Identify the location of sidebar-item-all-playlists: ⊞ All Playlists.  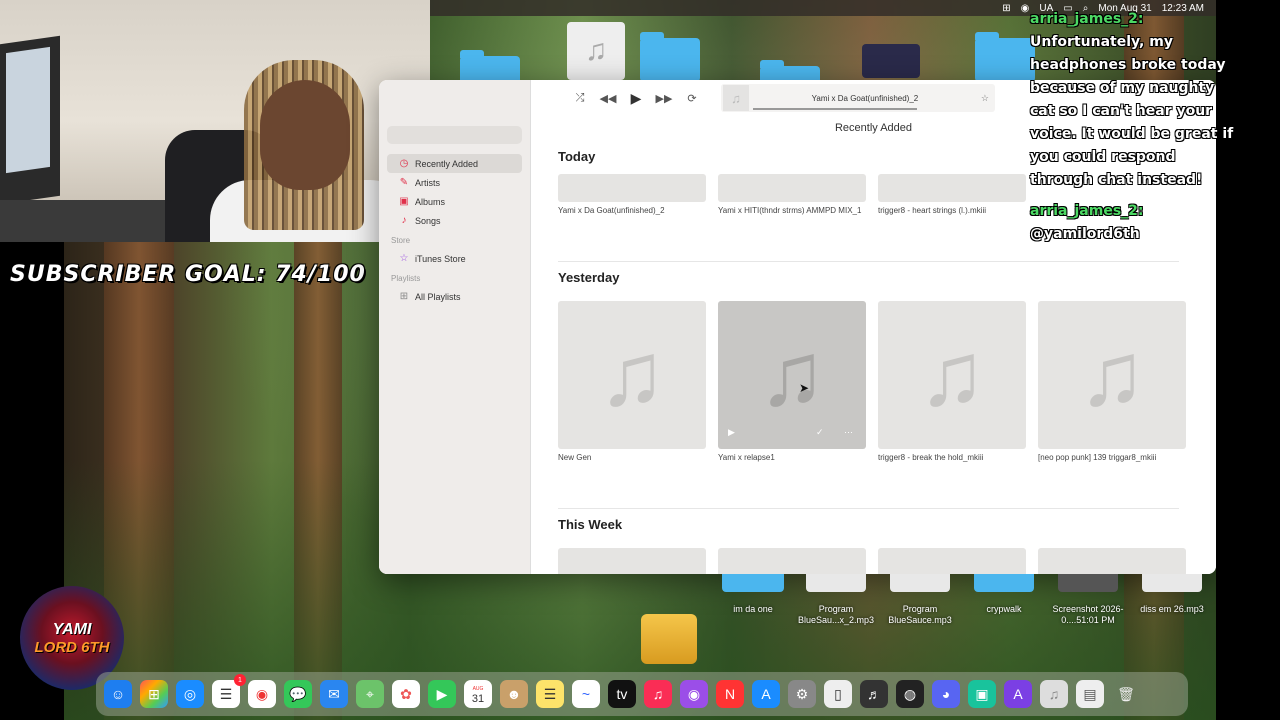
(454, 296).